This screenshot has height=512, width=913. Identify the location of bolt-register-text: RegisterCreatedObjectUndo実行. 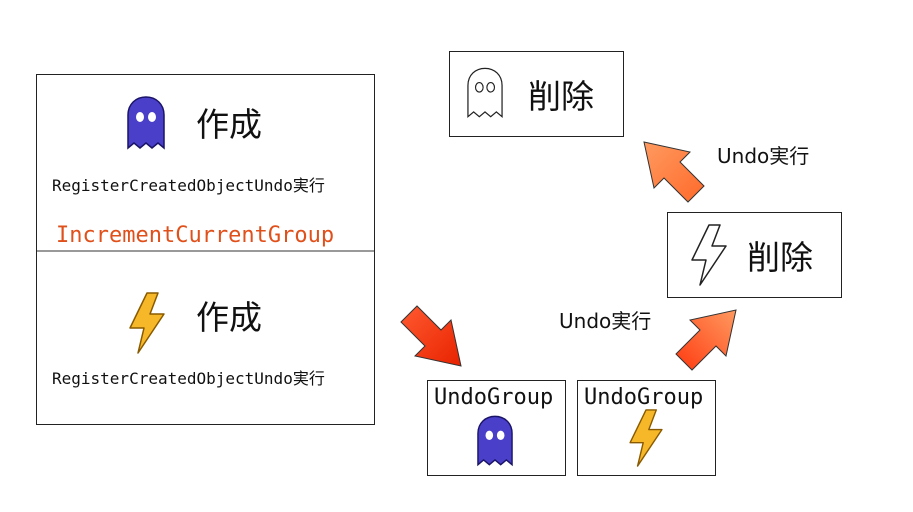
(188, 378).